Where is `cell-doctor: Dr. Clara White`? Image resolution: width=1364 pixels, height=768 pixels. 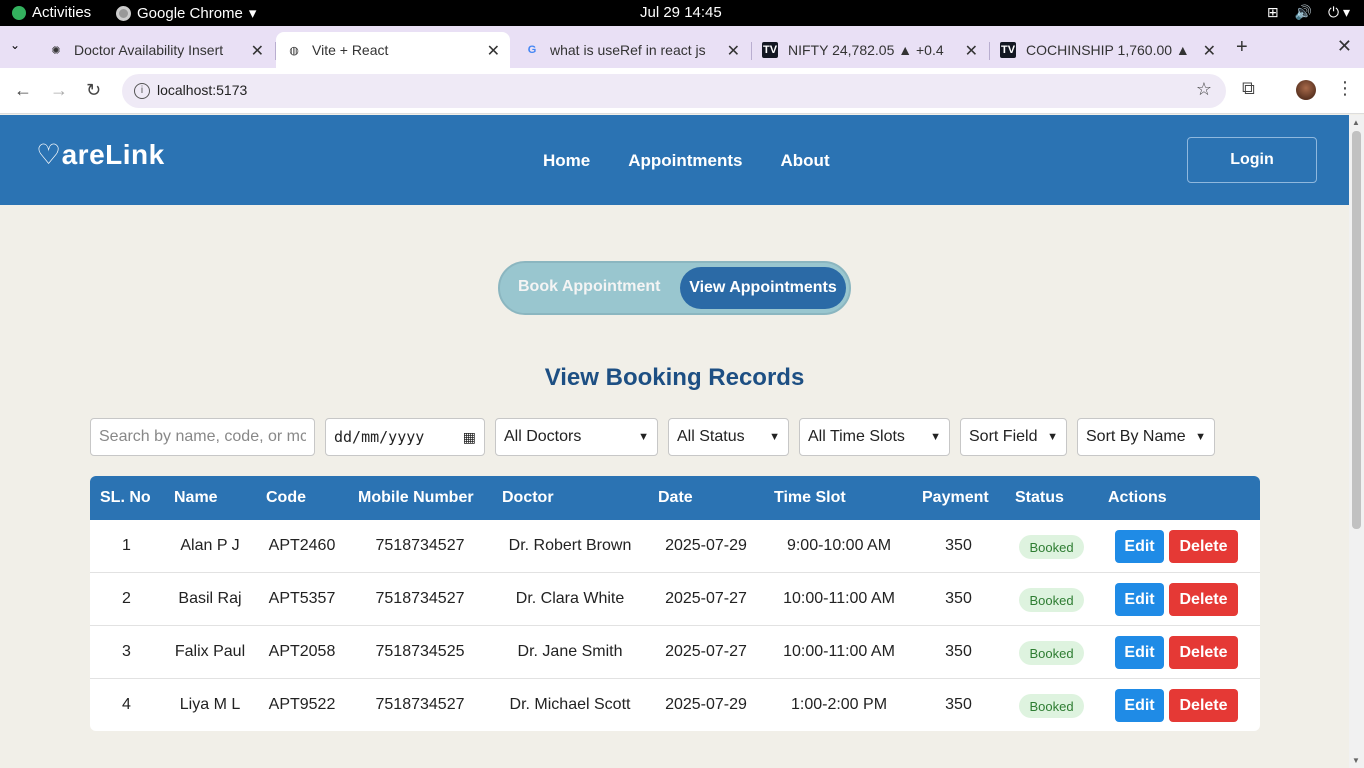 cell-doctor: Dr. Clara White is located at coordinates (570, 598).